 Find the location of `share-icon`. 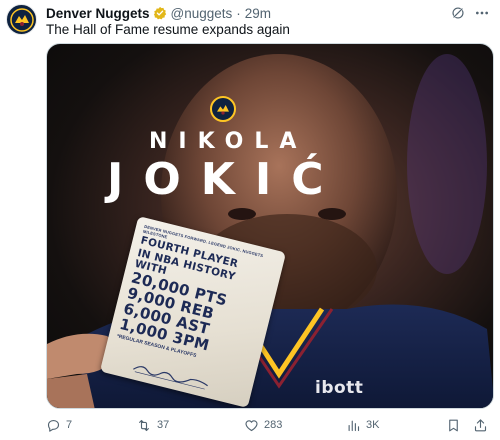

share-icon is located at coordinates (480, 424).